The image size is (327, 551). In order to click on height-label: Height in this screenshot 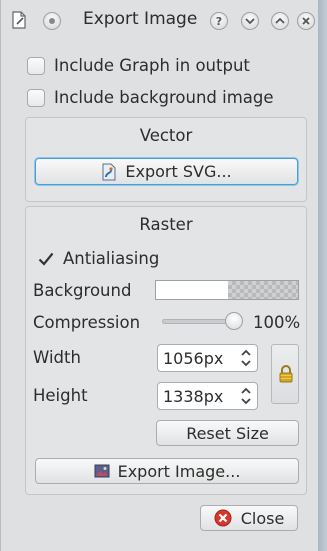, I will do `click(60, 395)`.